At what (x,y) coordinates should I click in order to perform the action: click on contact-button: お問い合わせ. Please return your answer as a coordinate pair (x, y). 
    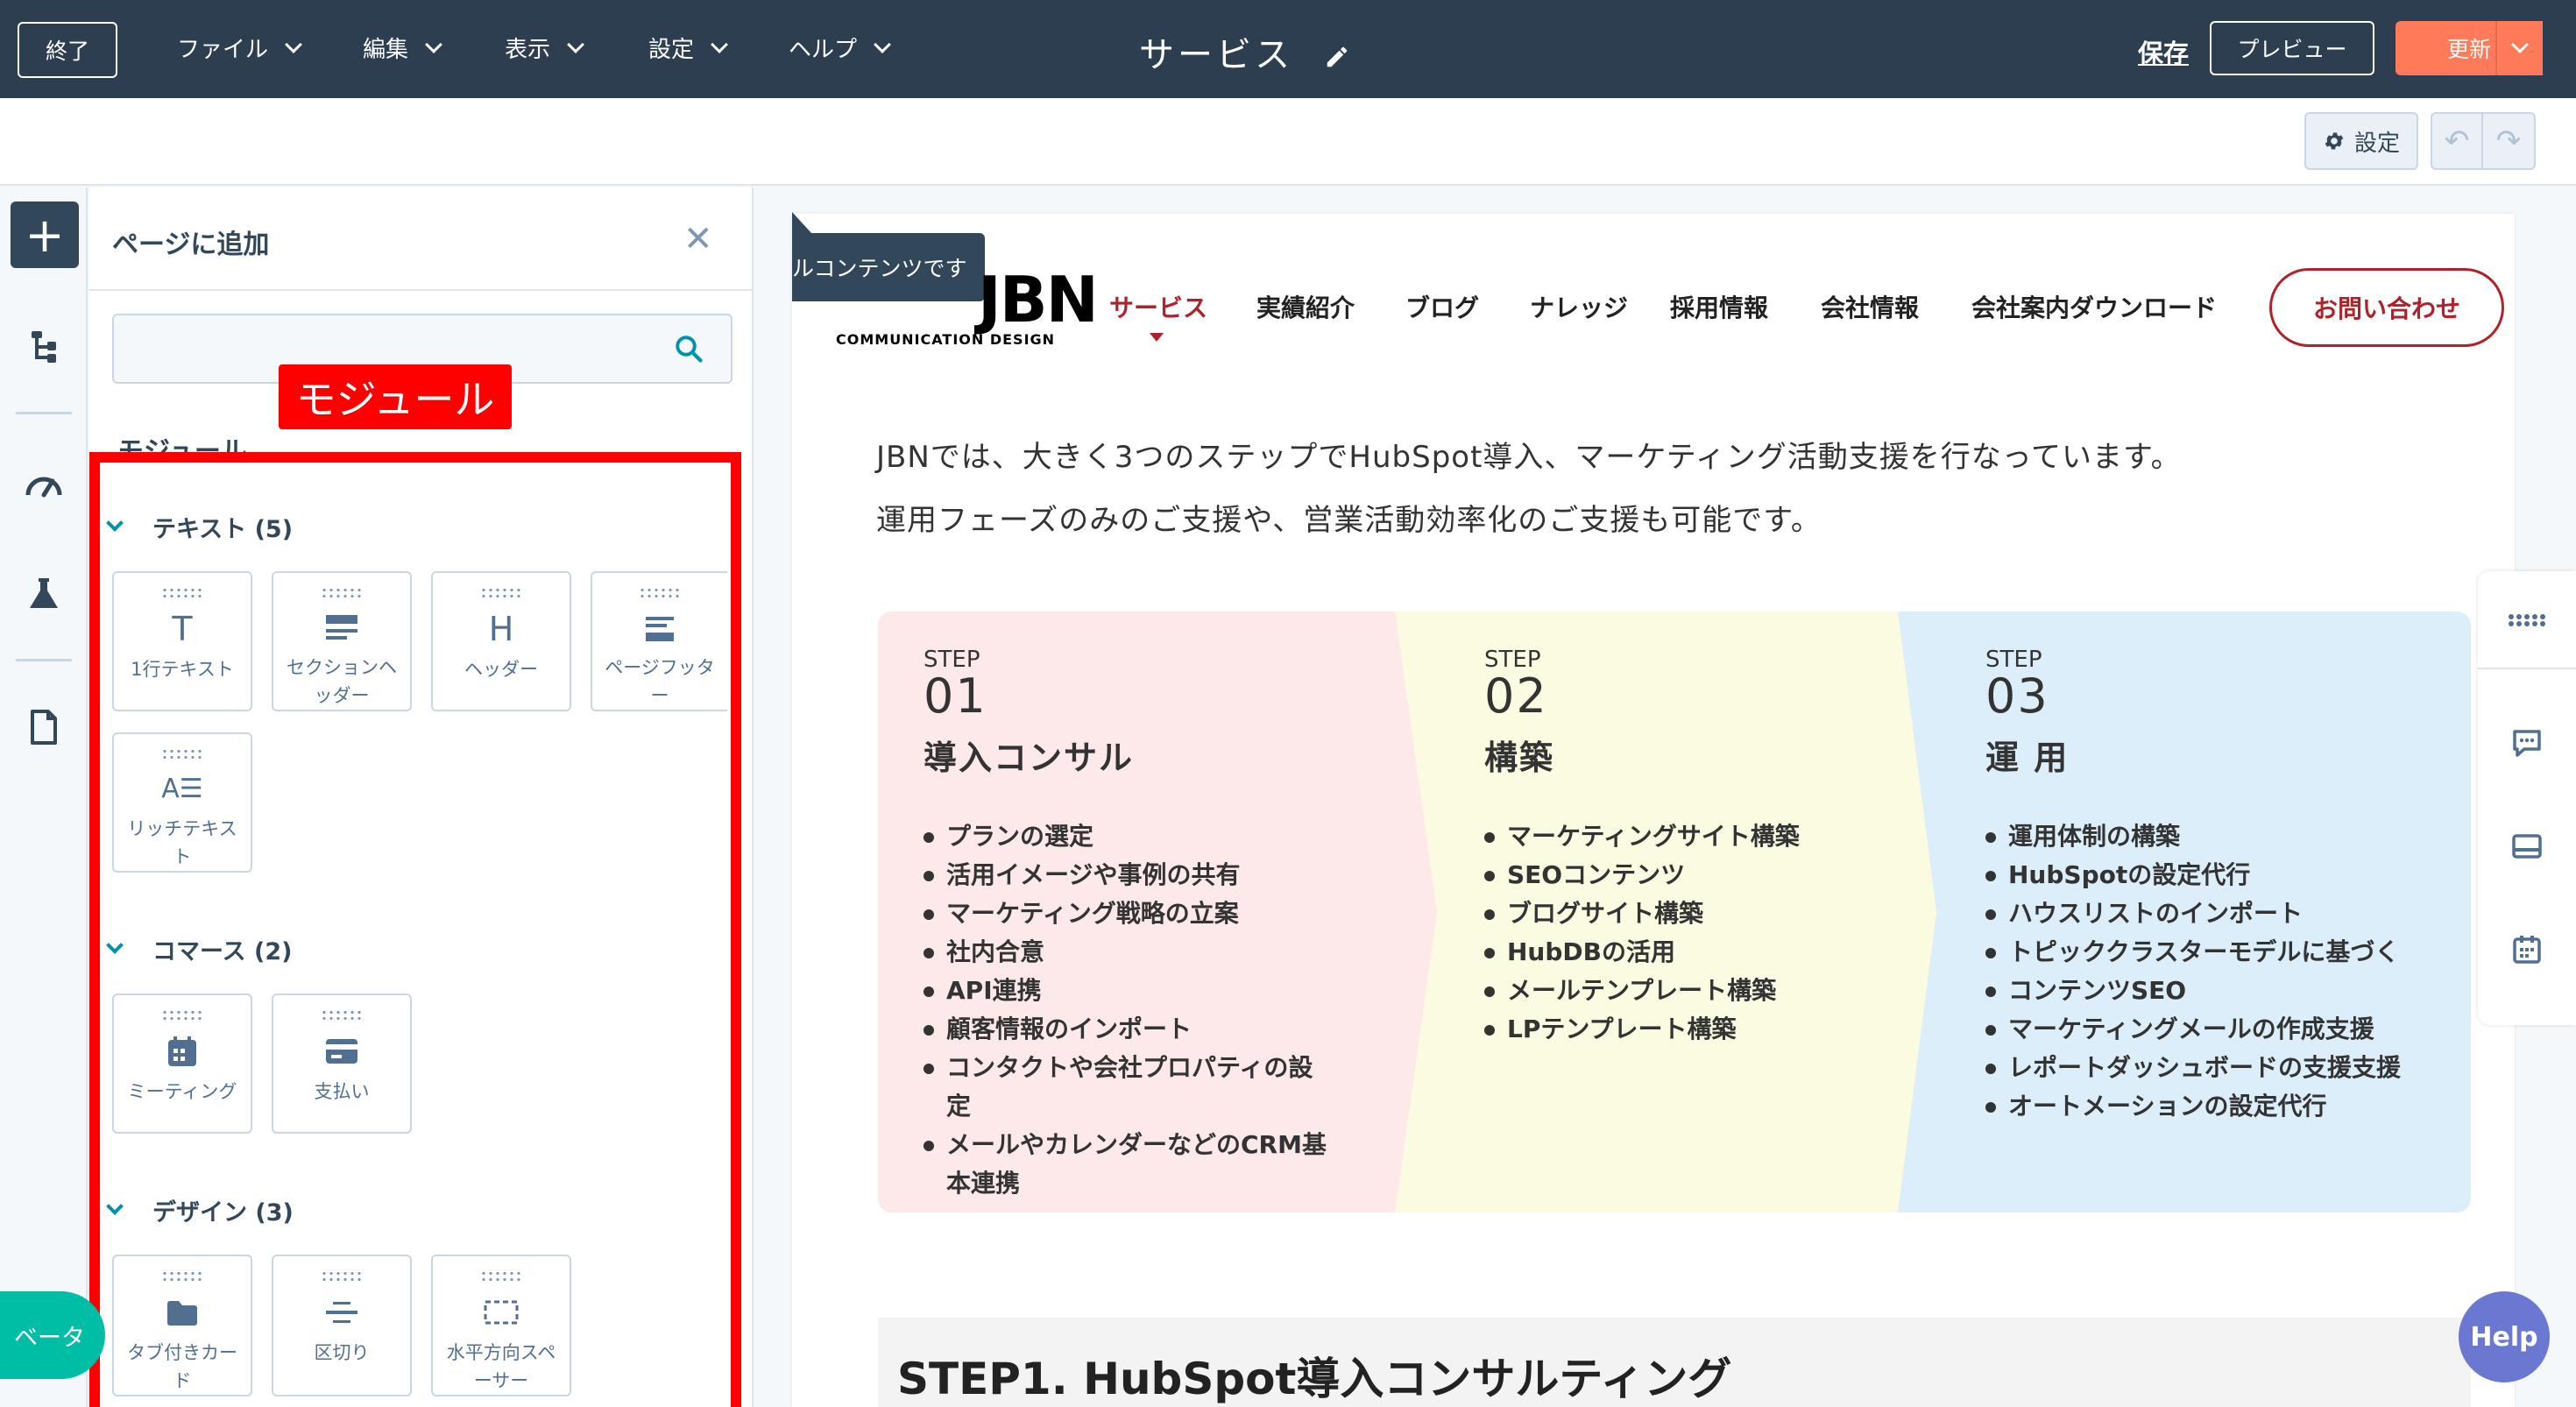
    Looking at the image, I should click on (2386, 307).